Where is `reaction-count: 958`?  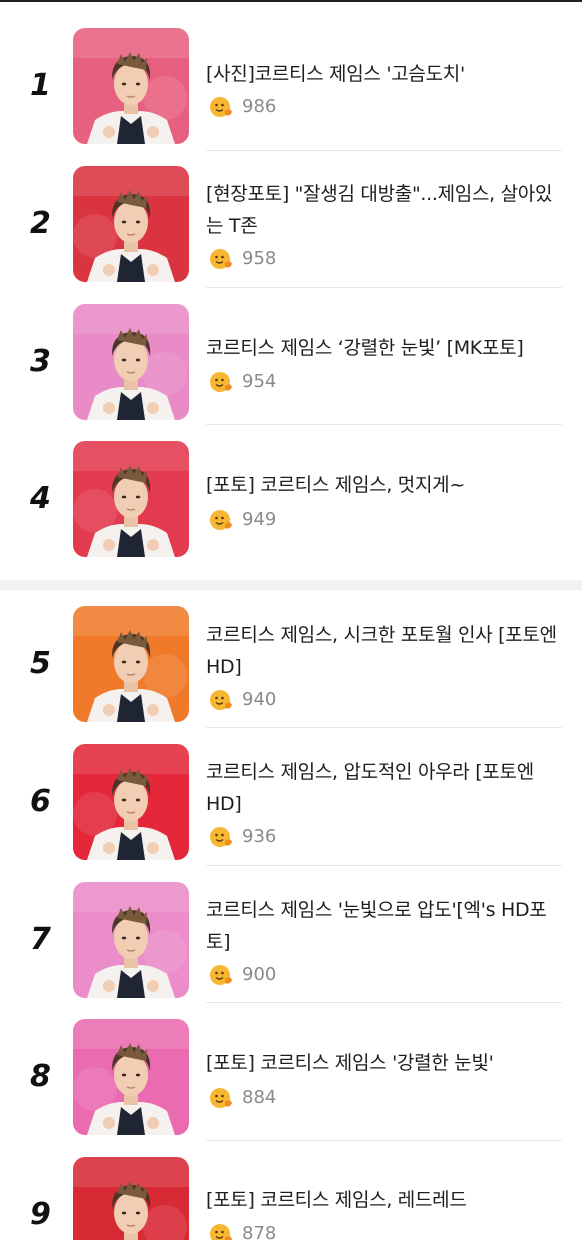
reaction-count: 958 is located at coordinates (242, 258).